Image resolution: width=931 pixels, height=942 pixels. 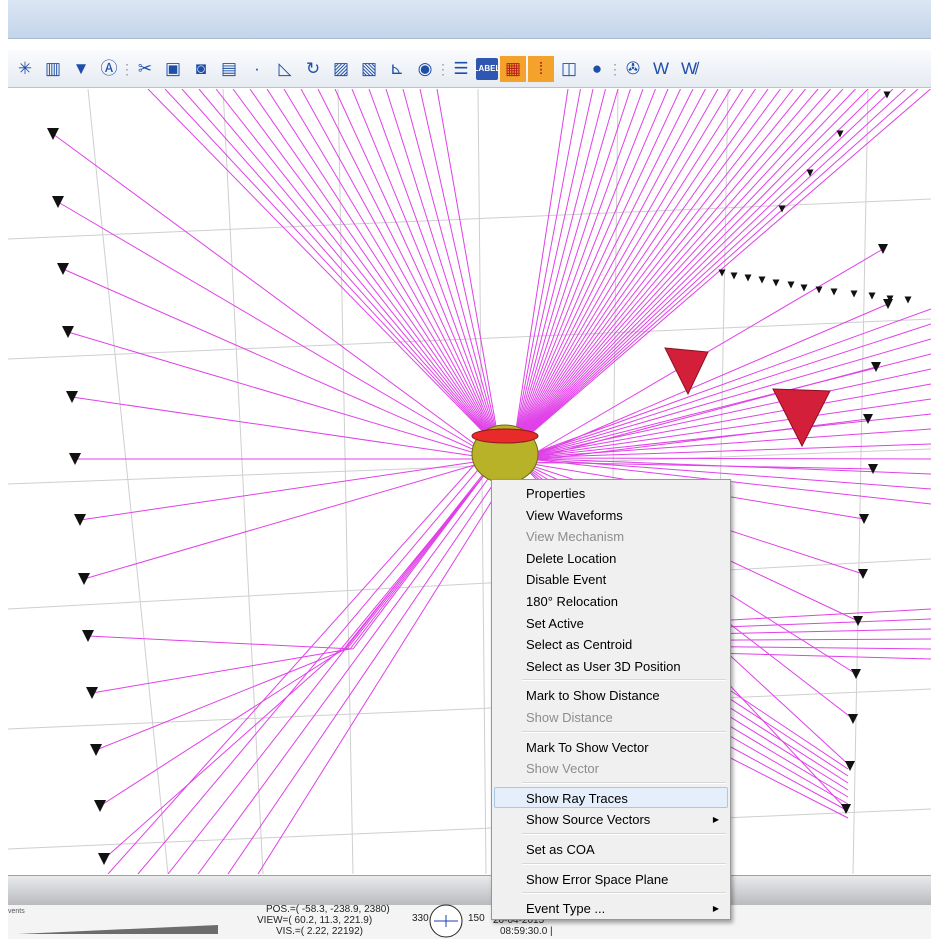 I want to click on w-cross-icon: W̸, so click(x=689, y=69).